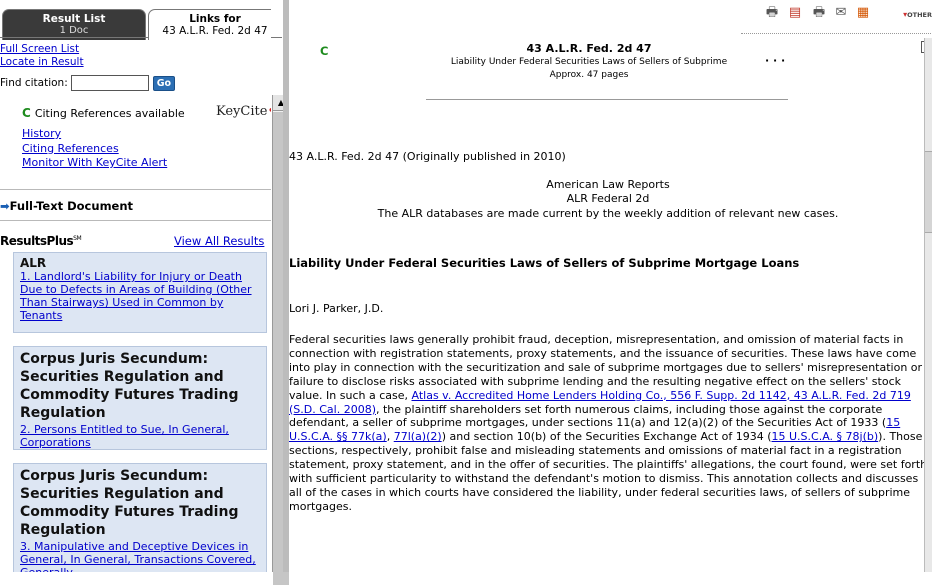 This screenshot has height=585, width=932. Describe the element at coordinates (772, 13) in the screenshot. I see `print-preview-icon: 🖶` at that location.